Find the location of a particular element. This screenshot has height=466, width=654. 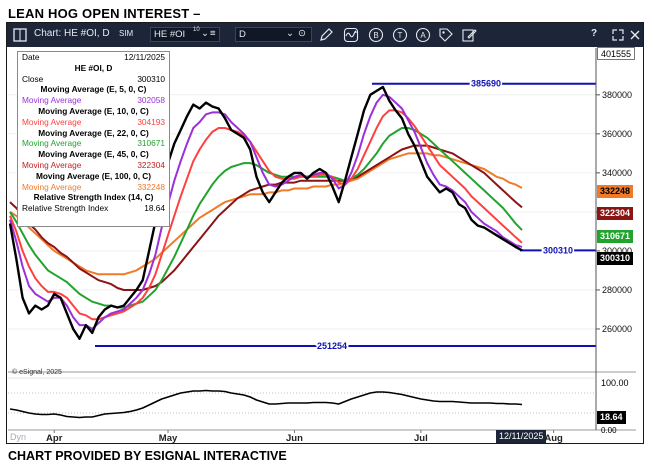

y-tick-label: 280000 is located at coordinates (617, 290).